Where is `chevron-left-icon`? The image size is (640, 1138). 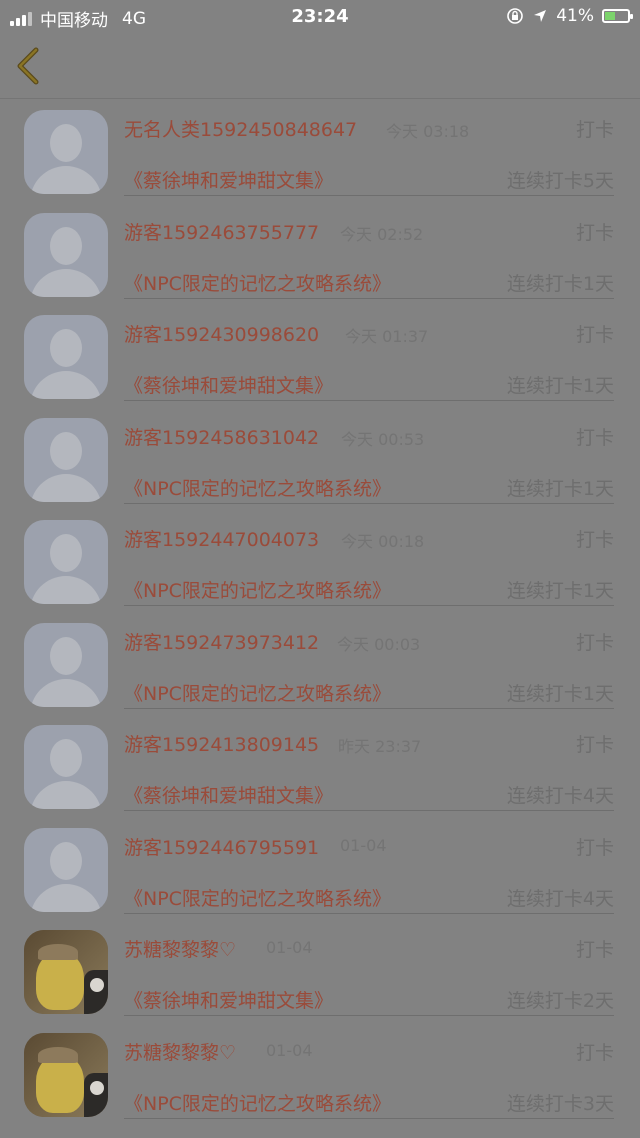 chevron-left-icon is located at coordinates (28, 66).